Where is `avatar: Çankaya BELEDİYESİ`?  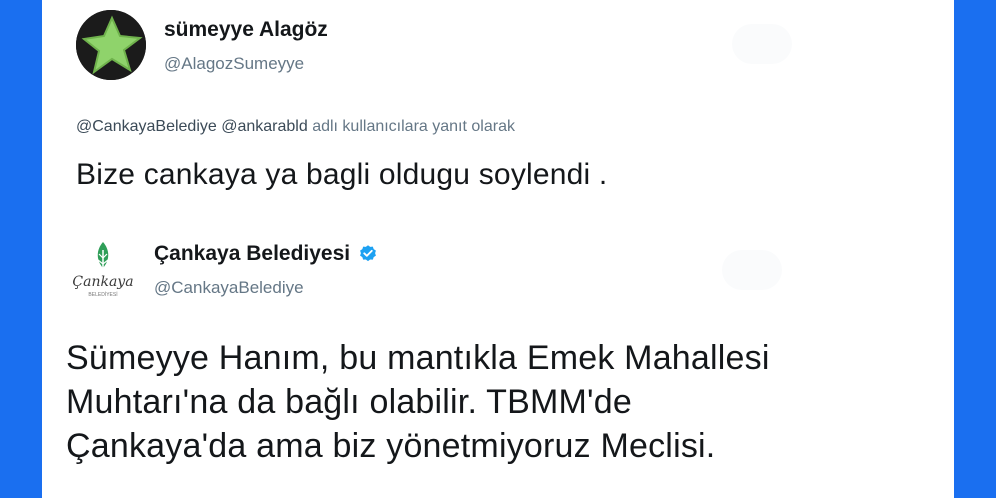 avatar: Çankaya BELEDİYESİ is located at coordinates (103, 273).